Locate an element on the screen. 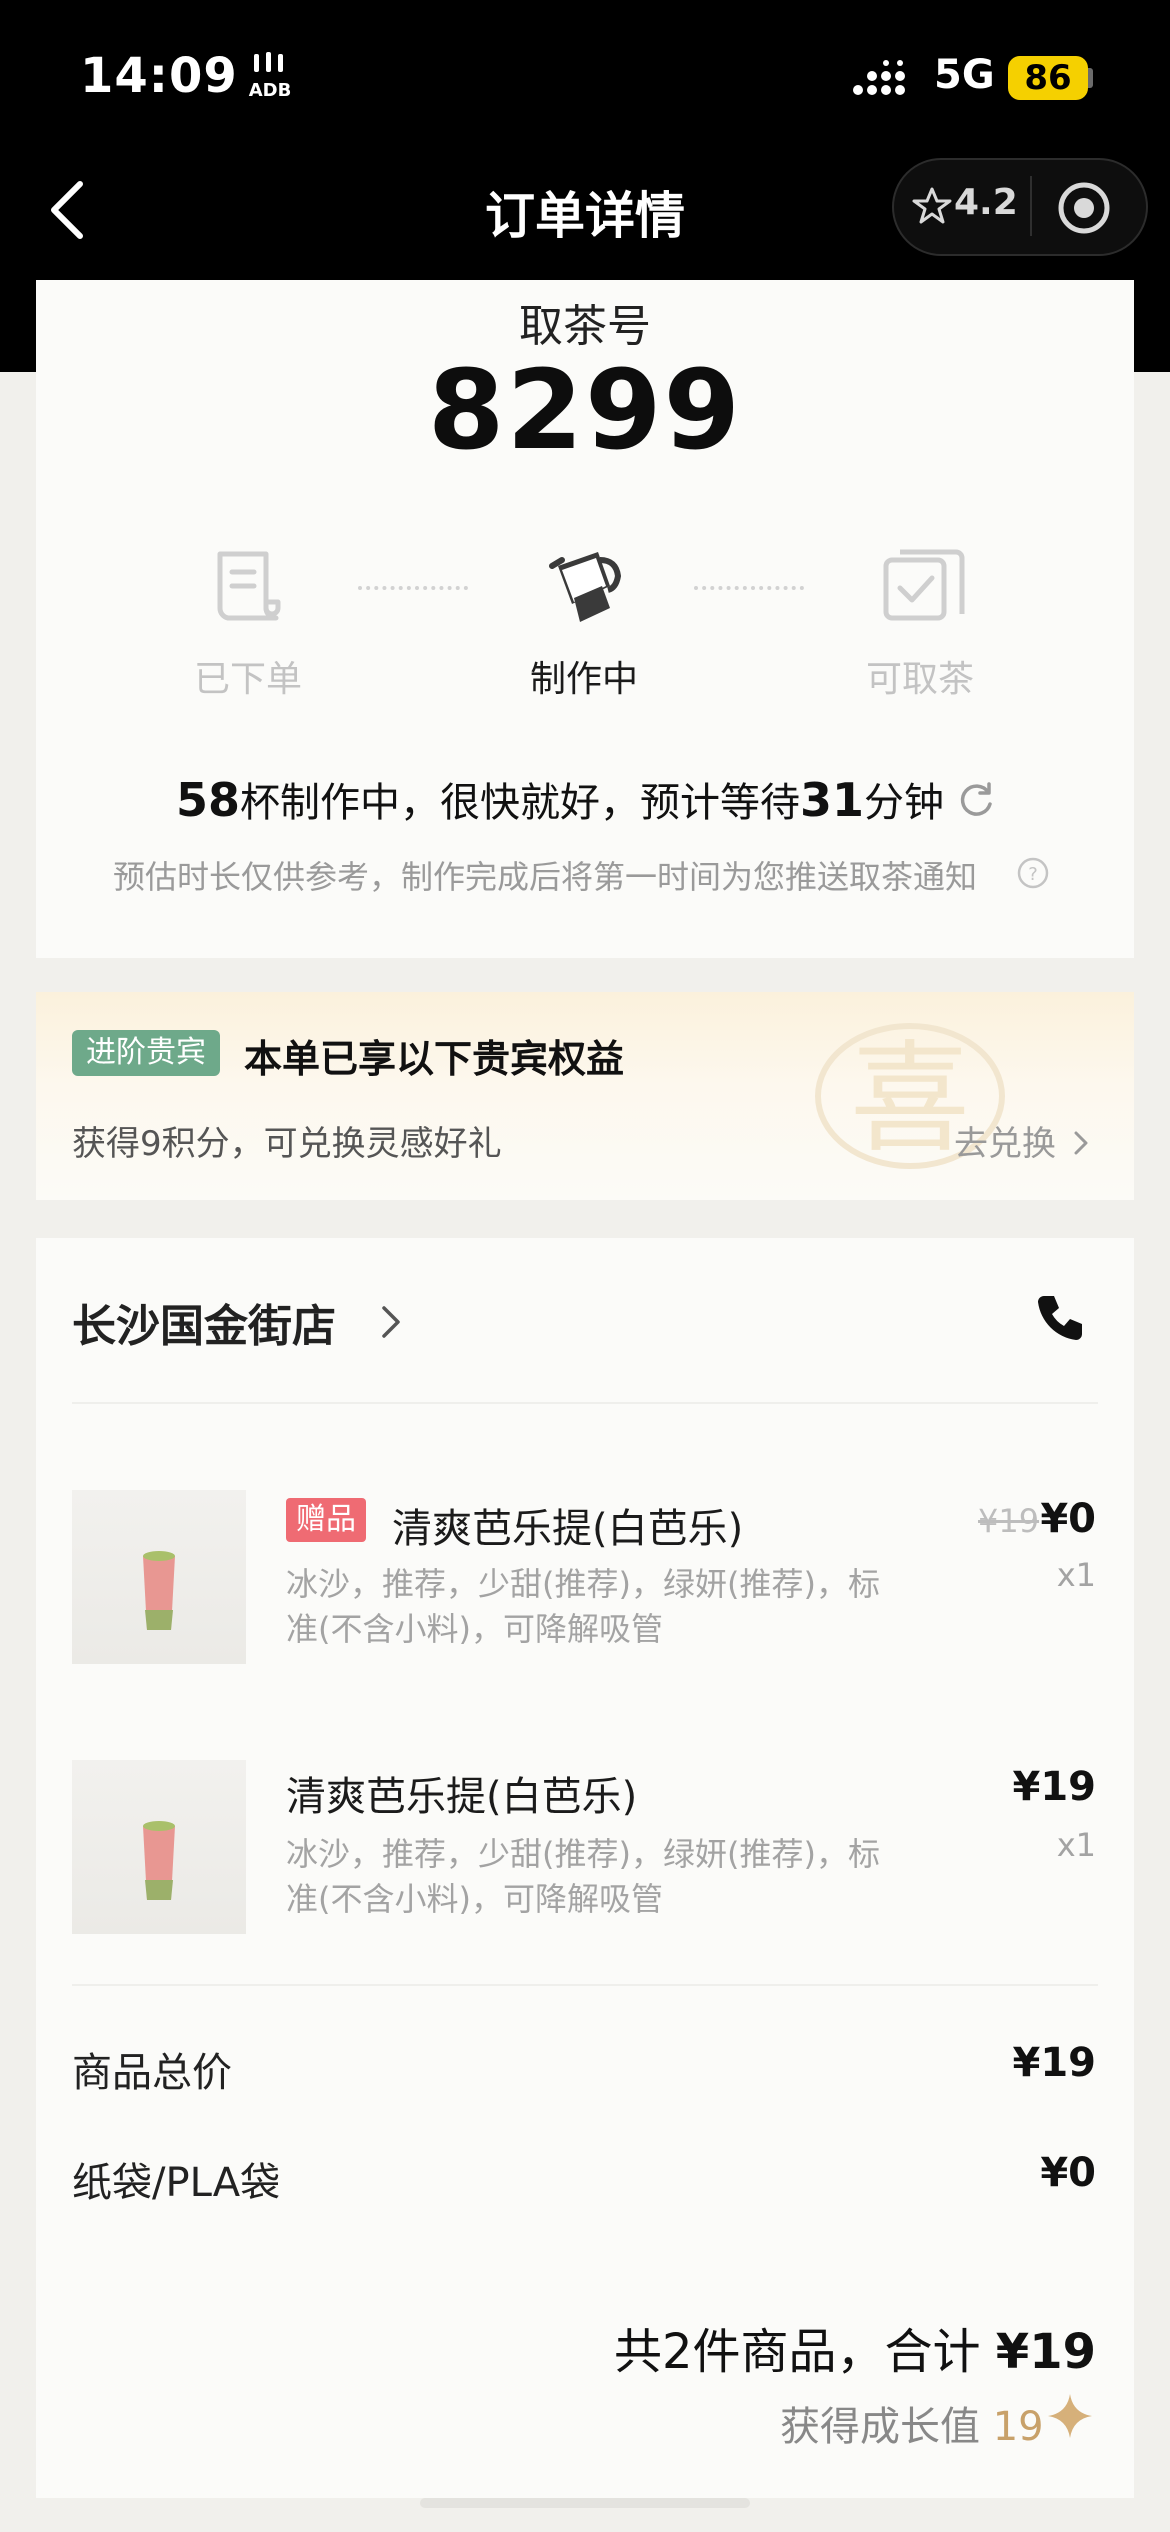 The height and width of the screenshot is (2532, 1170). bag-value: ¥0 is located at coordinates (1068, 2173).